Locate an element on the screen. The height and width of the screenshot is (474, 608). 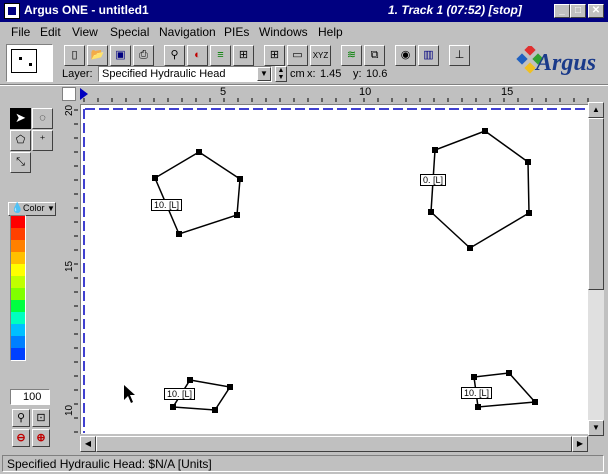
logo-text: Argus is located at coordinates (566, 63).